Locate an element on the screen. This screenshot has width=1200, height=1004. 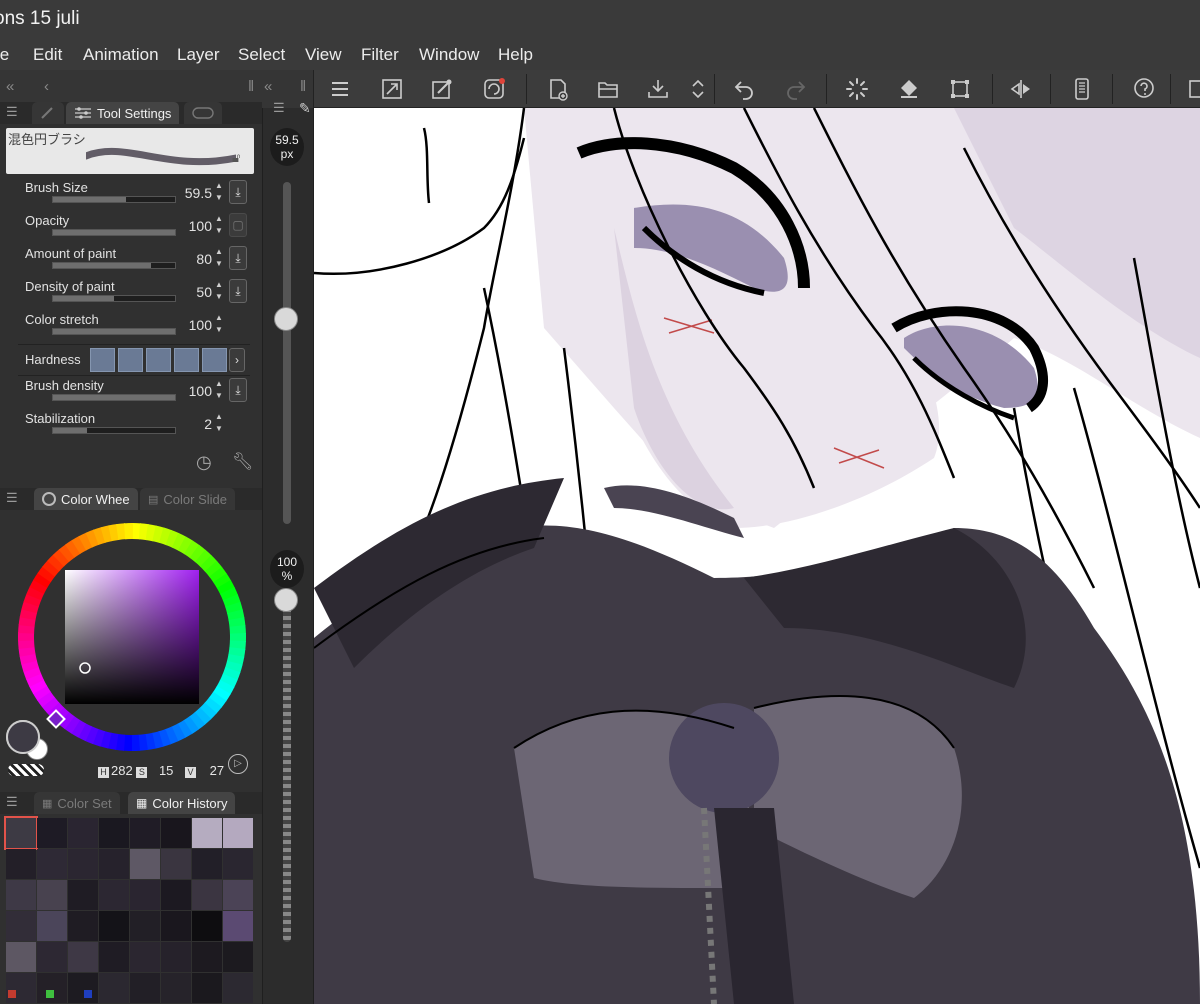
redo-icon is located at coordinates (796, 89).